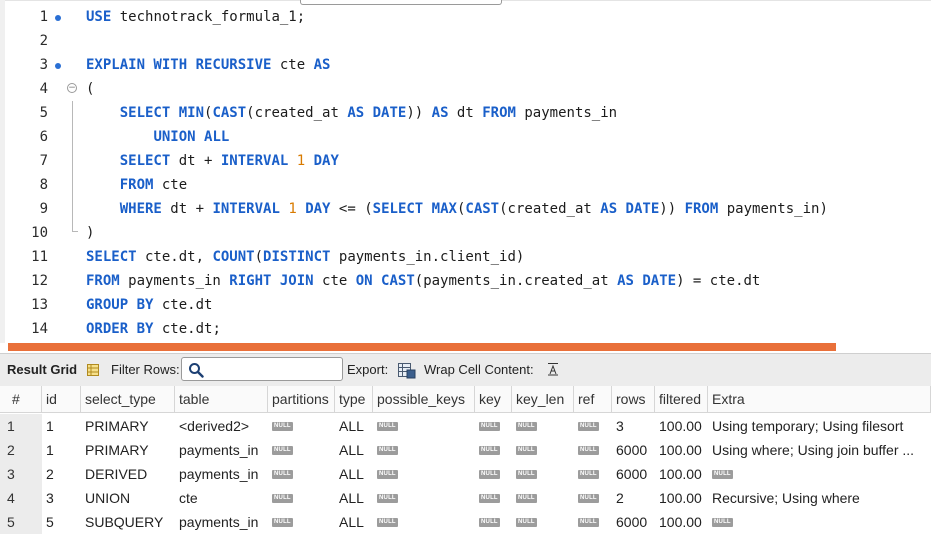 This screenshot has height=543, width=931. Describe the element at coordinates (819, 426) in the screenshot. I see `table-cell: Using temporary; Using filesort` at that location.